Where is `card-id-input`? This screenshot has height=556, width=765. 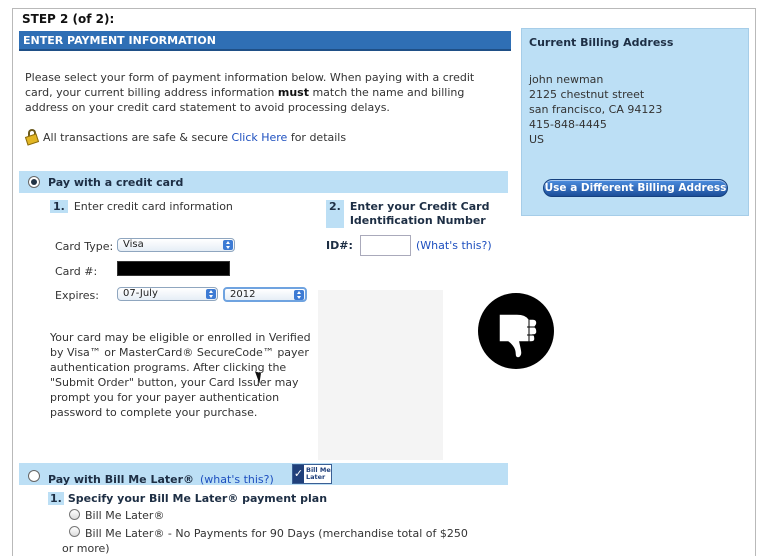 card-id-input is located at coordinates (385, 245).